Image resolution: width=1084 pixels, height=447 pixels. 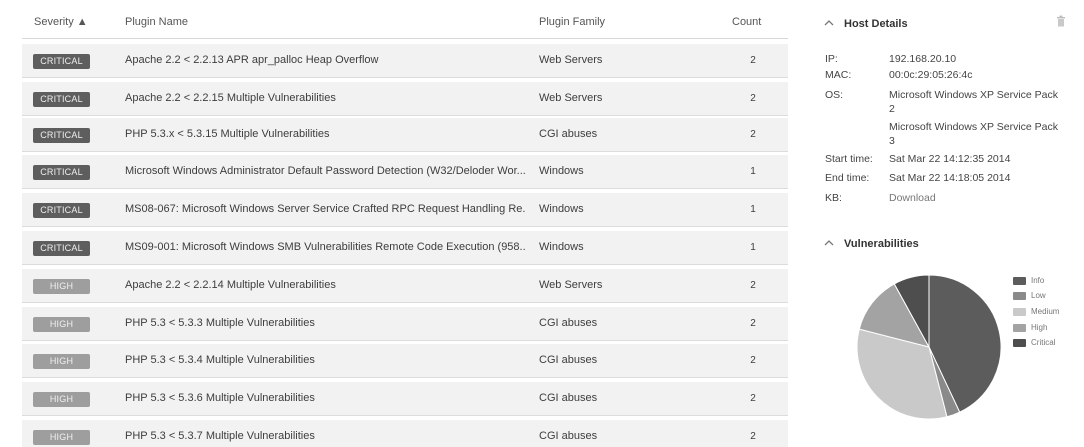 I want to click on end-time-label: End time:, so click(x=847, y=178).